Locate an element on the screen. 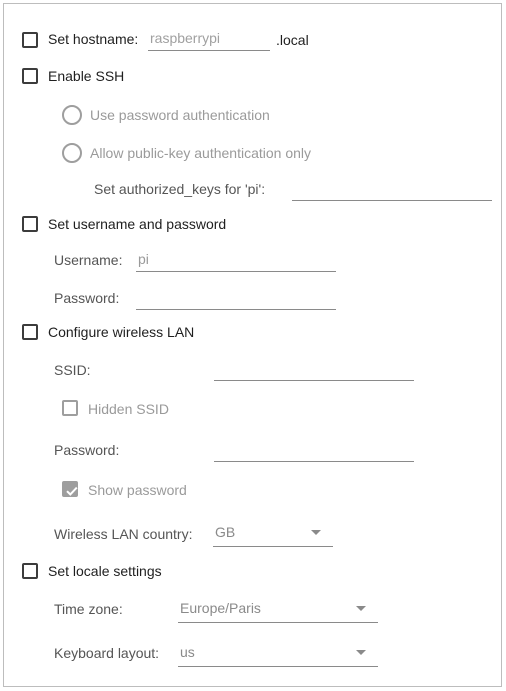  user-password-input is located at coordinates (237, 297).